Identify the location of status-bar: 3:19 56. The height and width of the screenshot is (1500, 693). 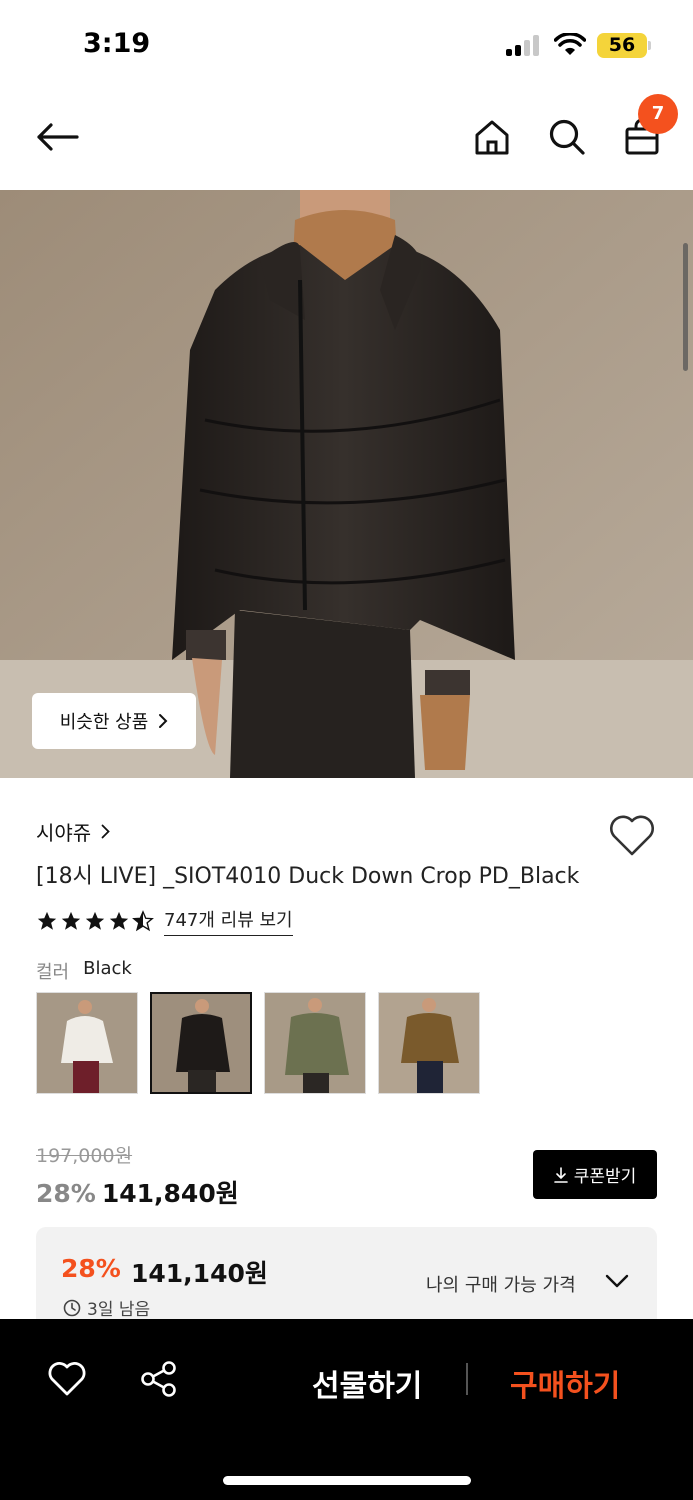
(346, 45).